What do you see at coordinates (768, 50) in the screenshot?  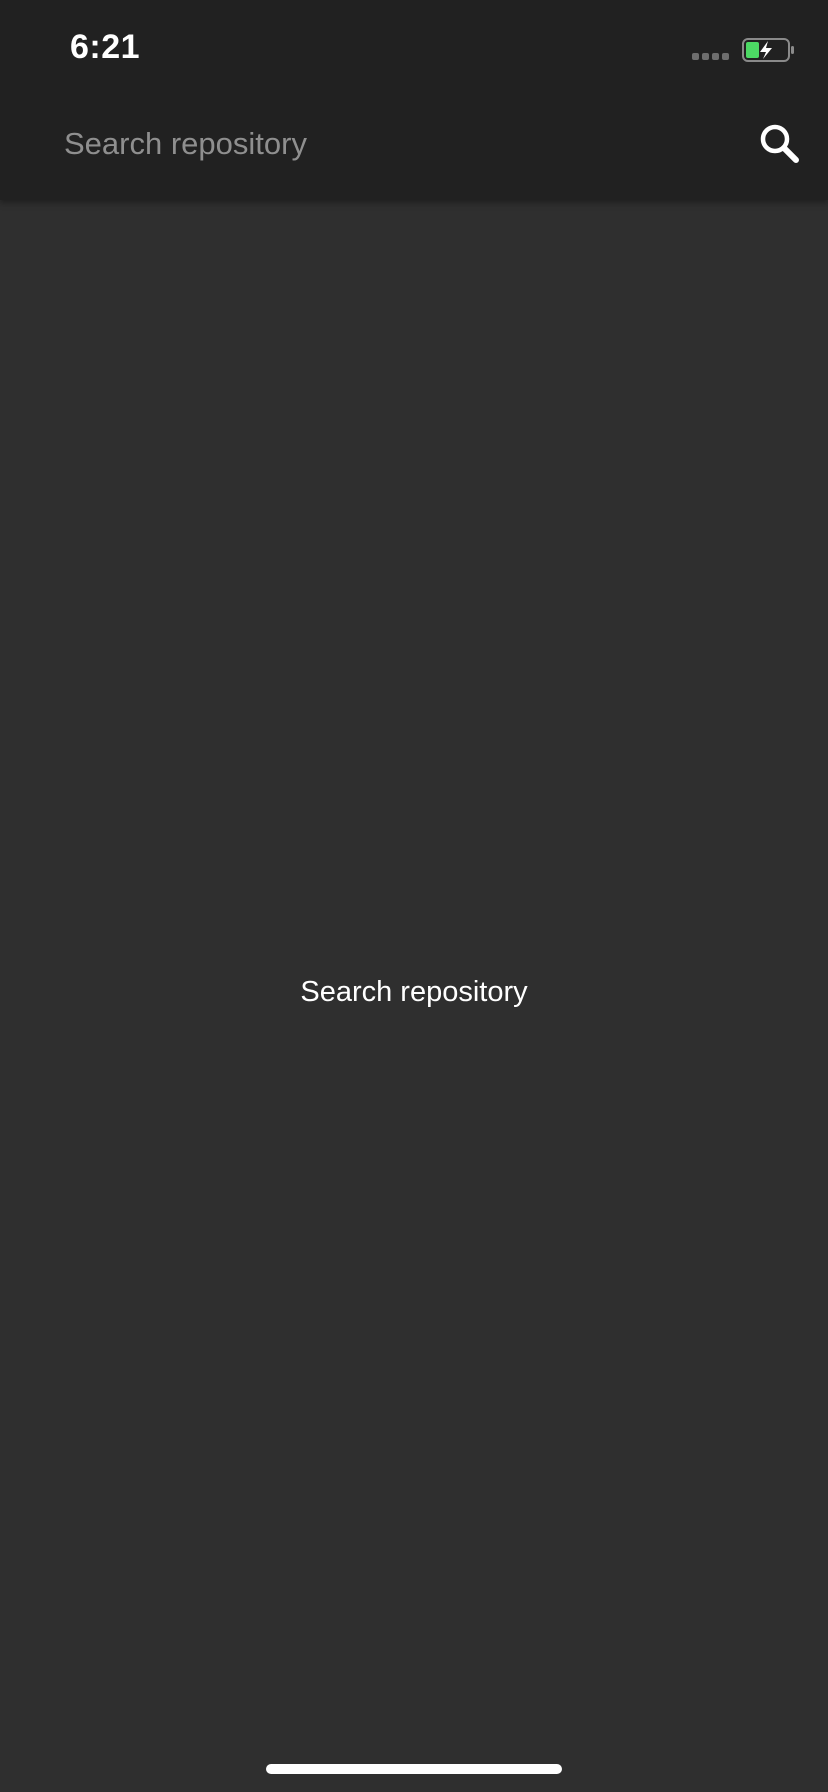 I see `battery-charging-icon` at bounding box center [768, 50].